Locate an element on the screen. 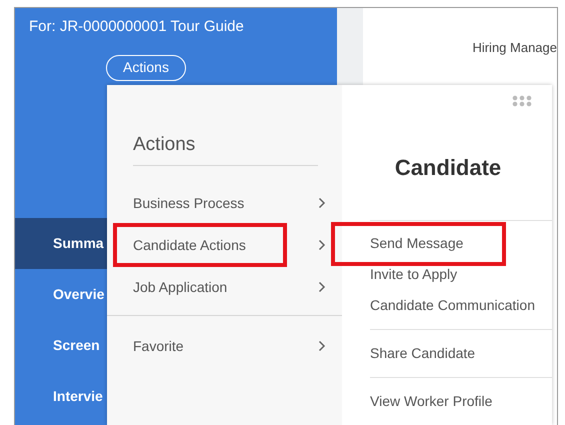 Image resolution: width=565 pixels, height=425 pixels. menu-title: Actions is located at coordinates (164, 145).